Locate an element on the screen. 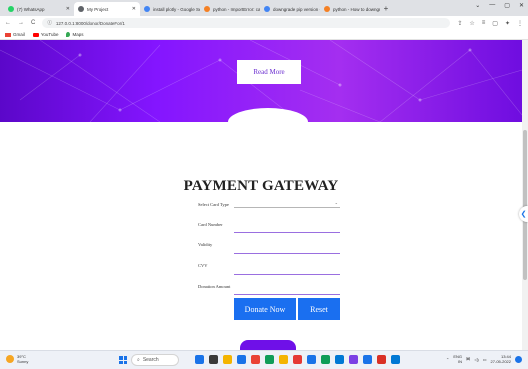 Image resolution: width=528 pixels, height=369 pixels. gmail-icon is located at coordinates (8, 34).